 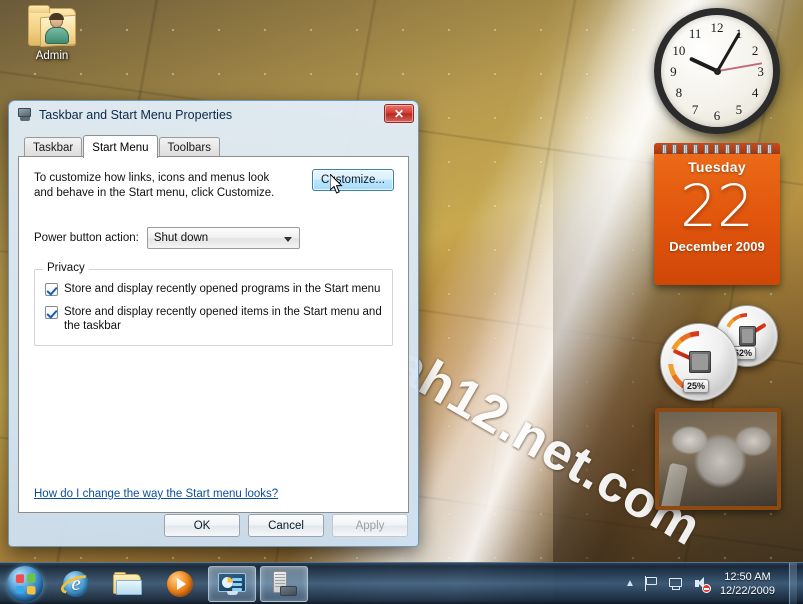 What do you see at coordinates (370, 525) in the screenshot?
I see `apply-button: Apply` at bounding box center [370, 525].